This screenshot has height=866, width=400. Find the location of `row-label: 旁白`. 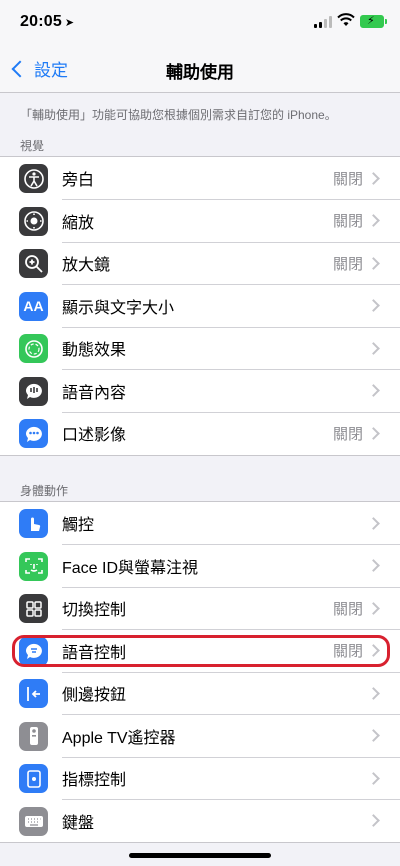

row-label: 旁白 is located at coordinates (78, 181).